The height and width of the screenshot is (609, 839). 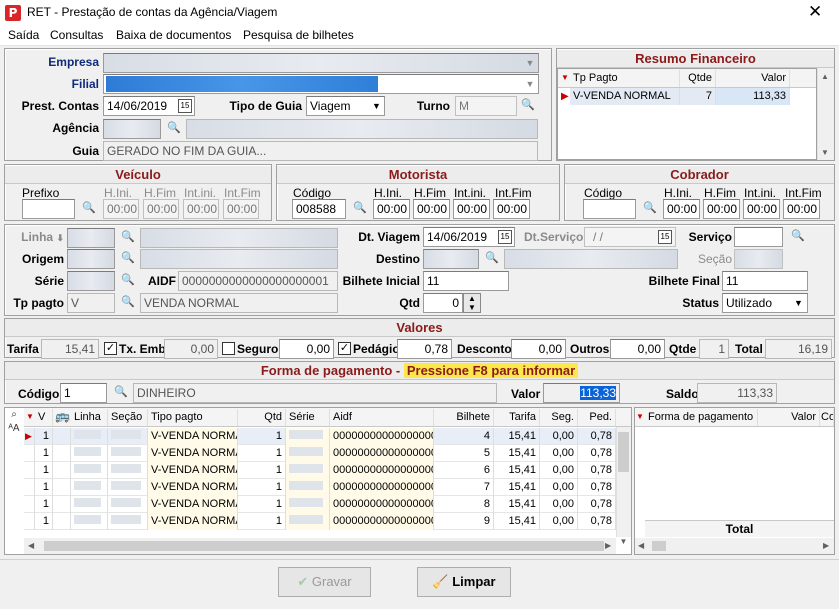 I want to click on formas-col-valor: Valor, so click(x=789, y=417).